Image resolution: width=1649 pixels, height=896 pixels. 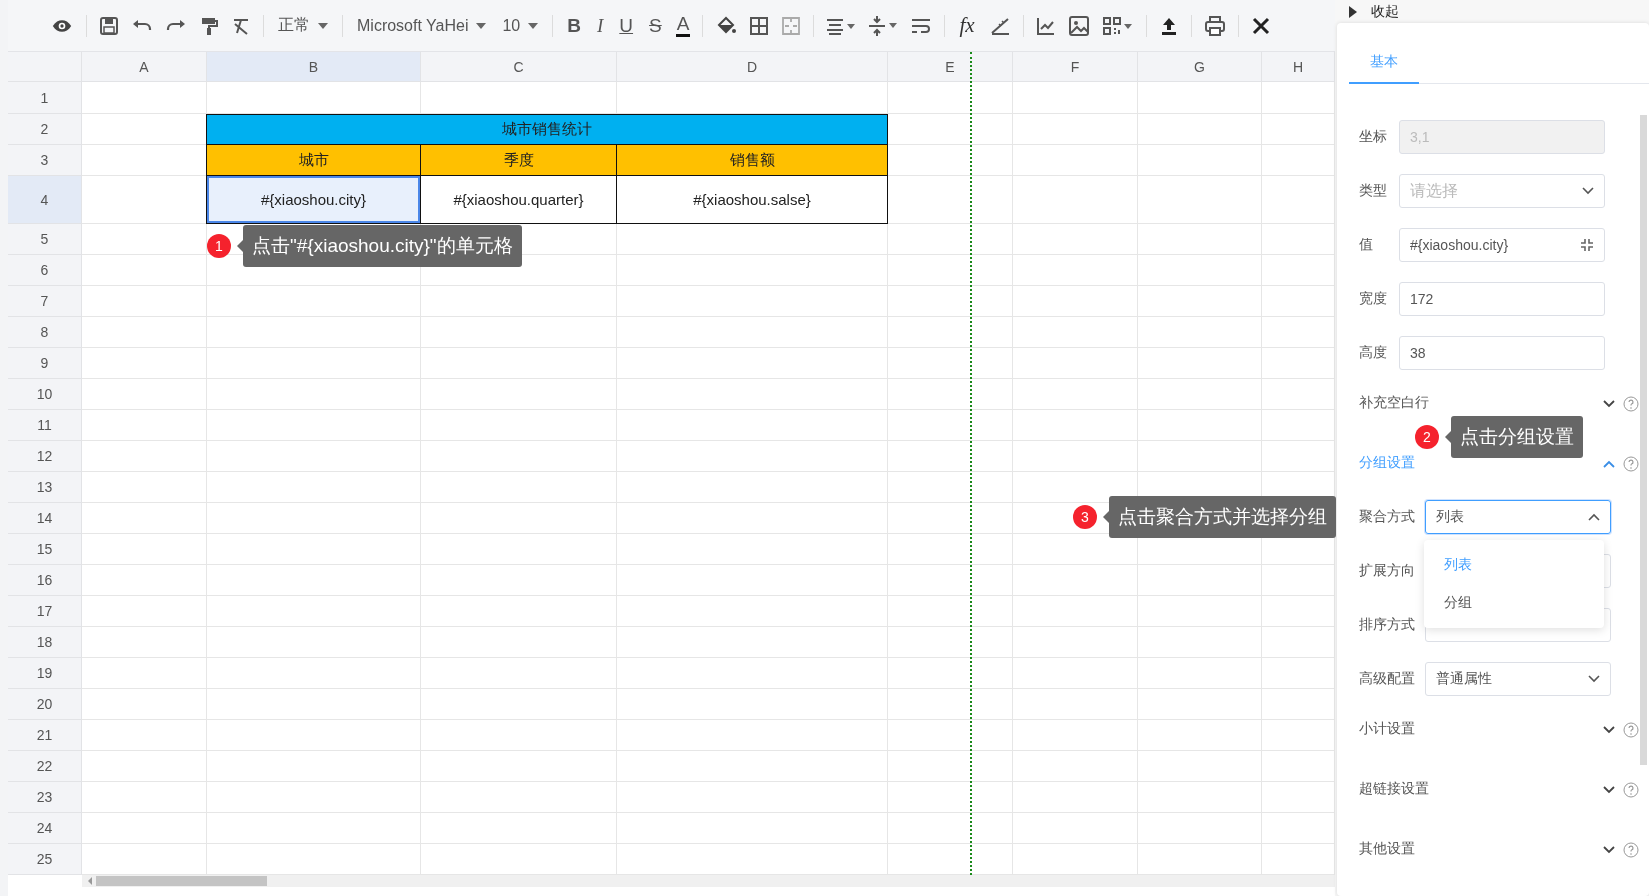 What do you see at coordinates (1222, 517) in the screenshot?
I see `tooltip: 点击聚合方式并选择分组` at bounding box center [1222, 517].